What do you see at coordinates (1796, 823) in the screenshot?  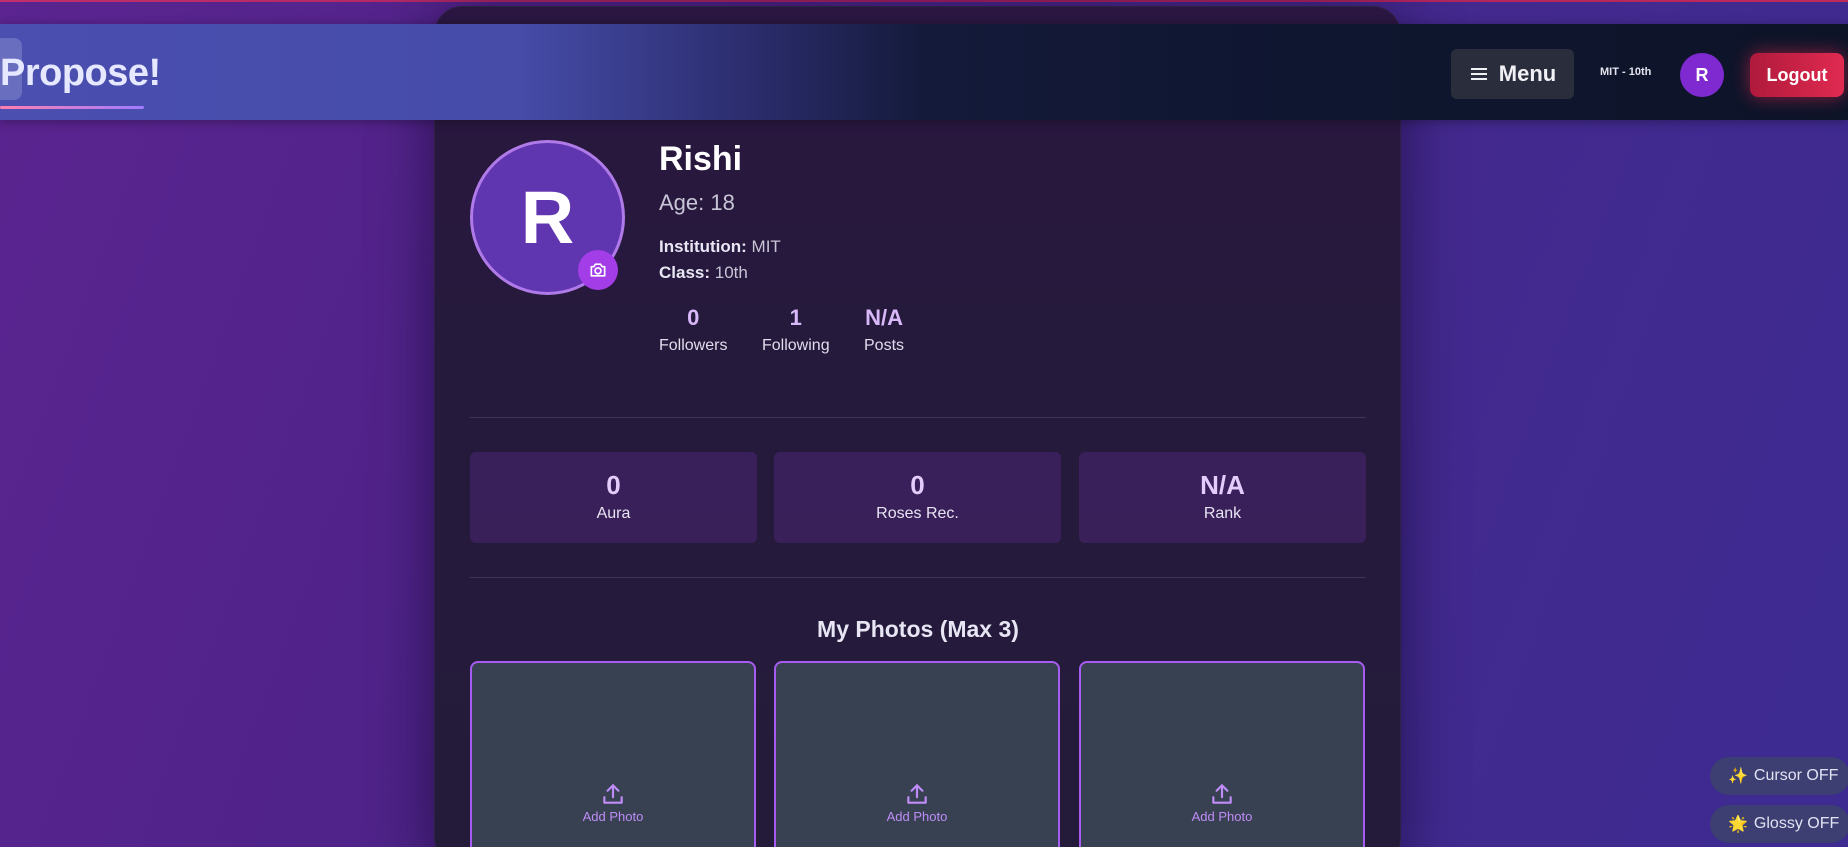 I see `glossy-toggle-label: Glossy OFF` at bounding box center [1796, 823].